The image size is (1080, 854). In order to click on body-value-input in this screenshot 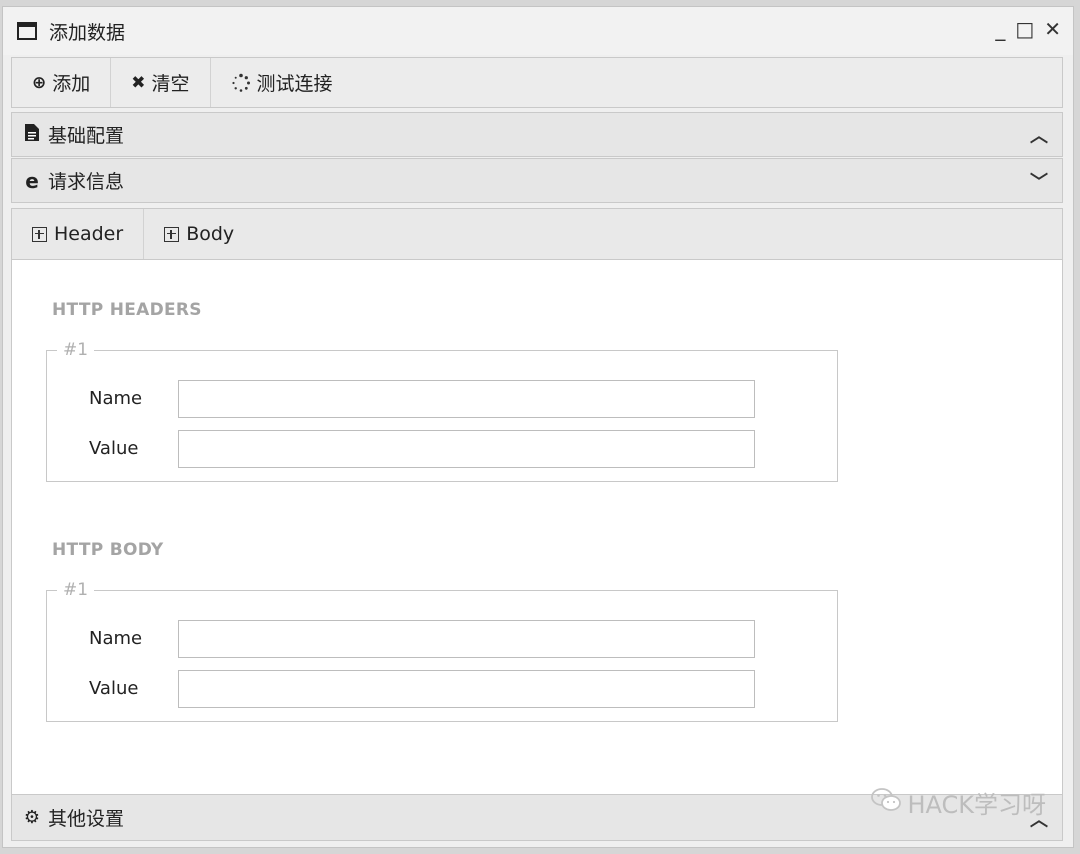, I will do `click(466, 689)`.